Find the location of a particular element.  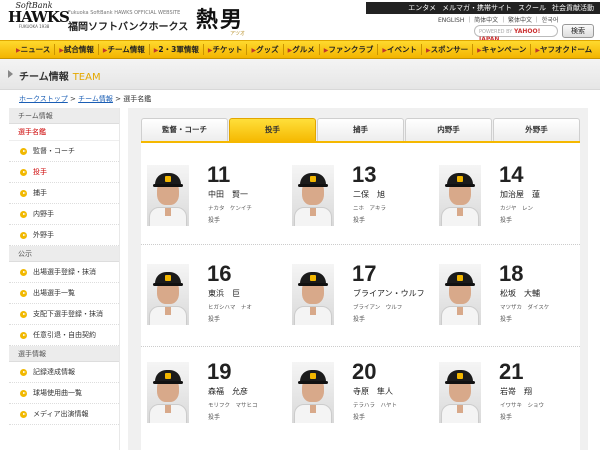

sidebar-item-walkup-songs: 球場使用曲一覧 is located at coordinates (64, 393).